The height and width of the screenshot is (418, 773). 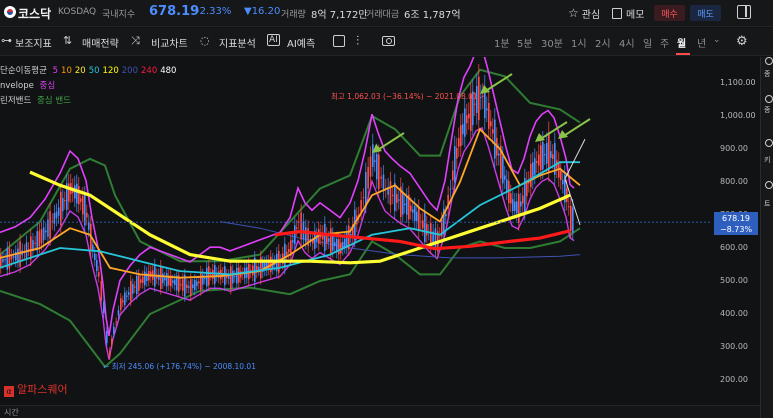 What do you see at coordinates (6, 40) in the screenshot?
I see `indicator-icon: ⊶` at bounding box center [6, 40].